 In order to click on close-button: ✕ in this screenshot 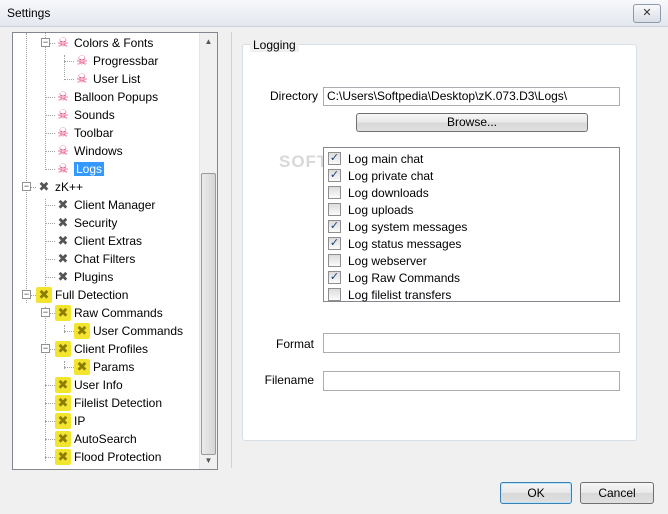, I will do `click(647, 13)`.